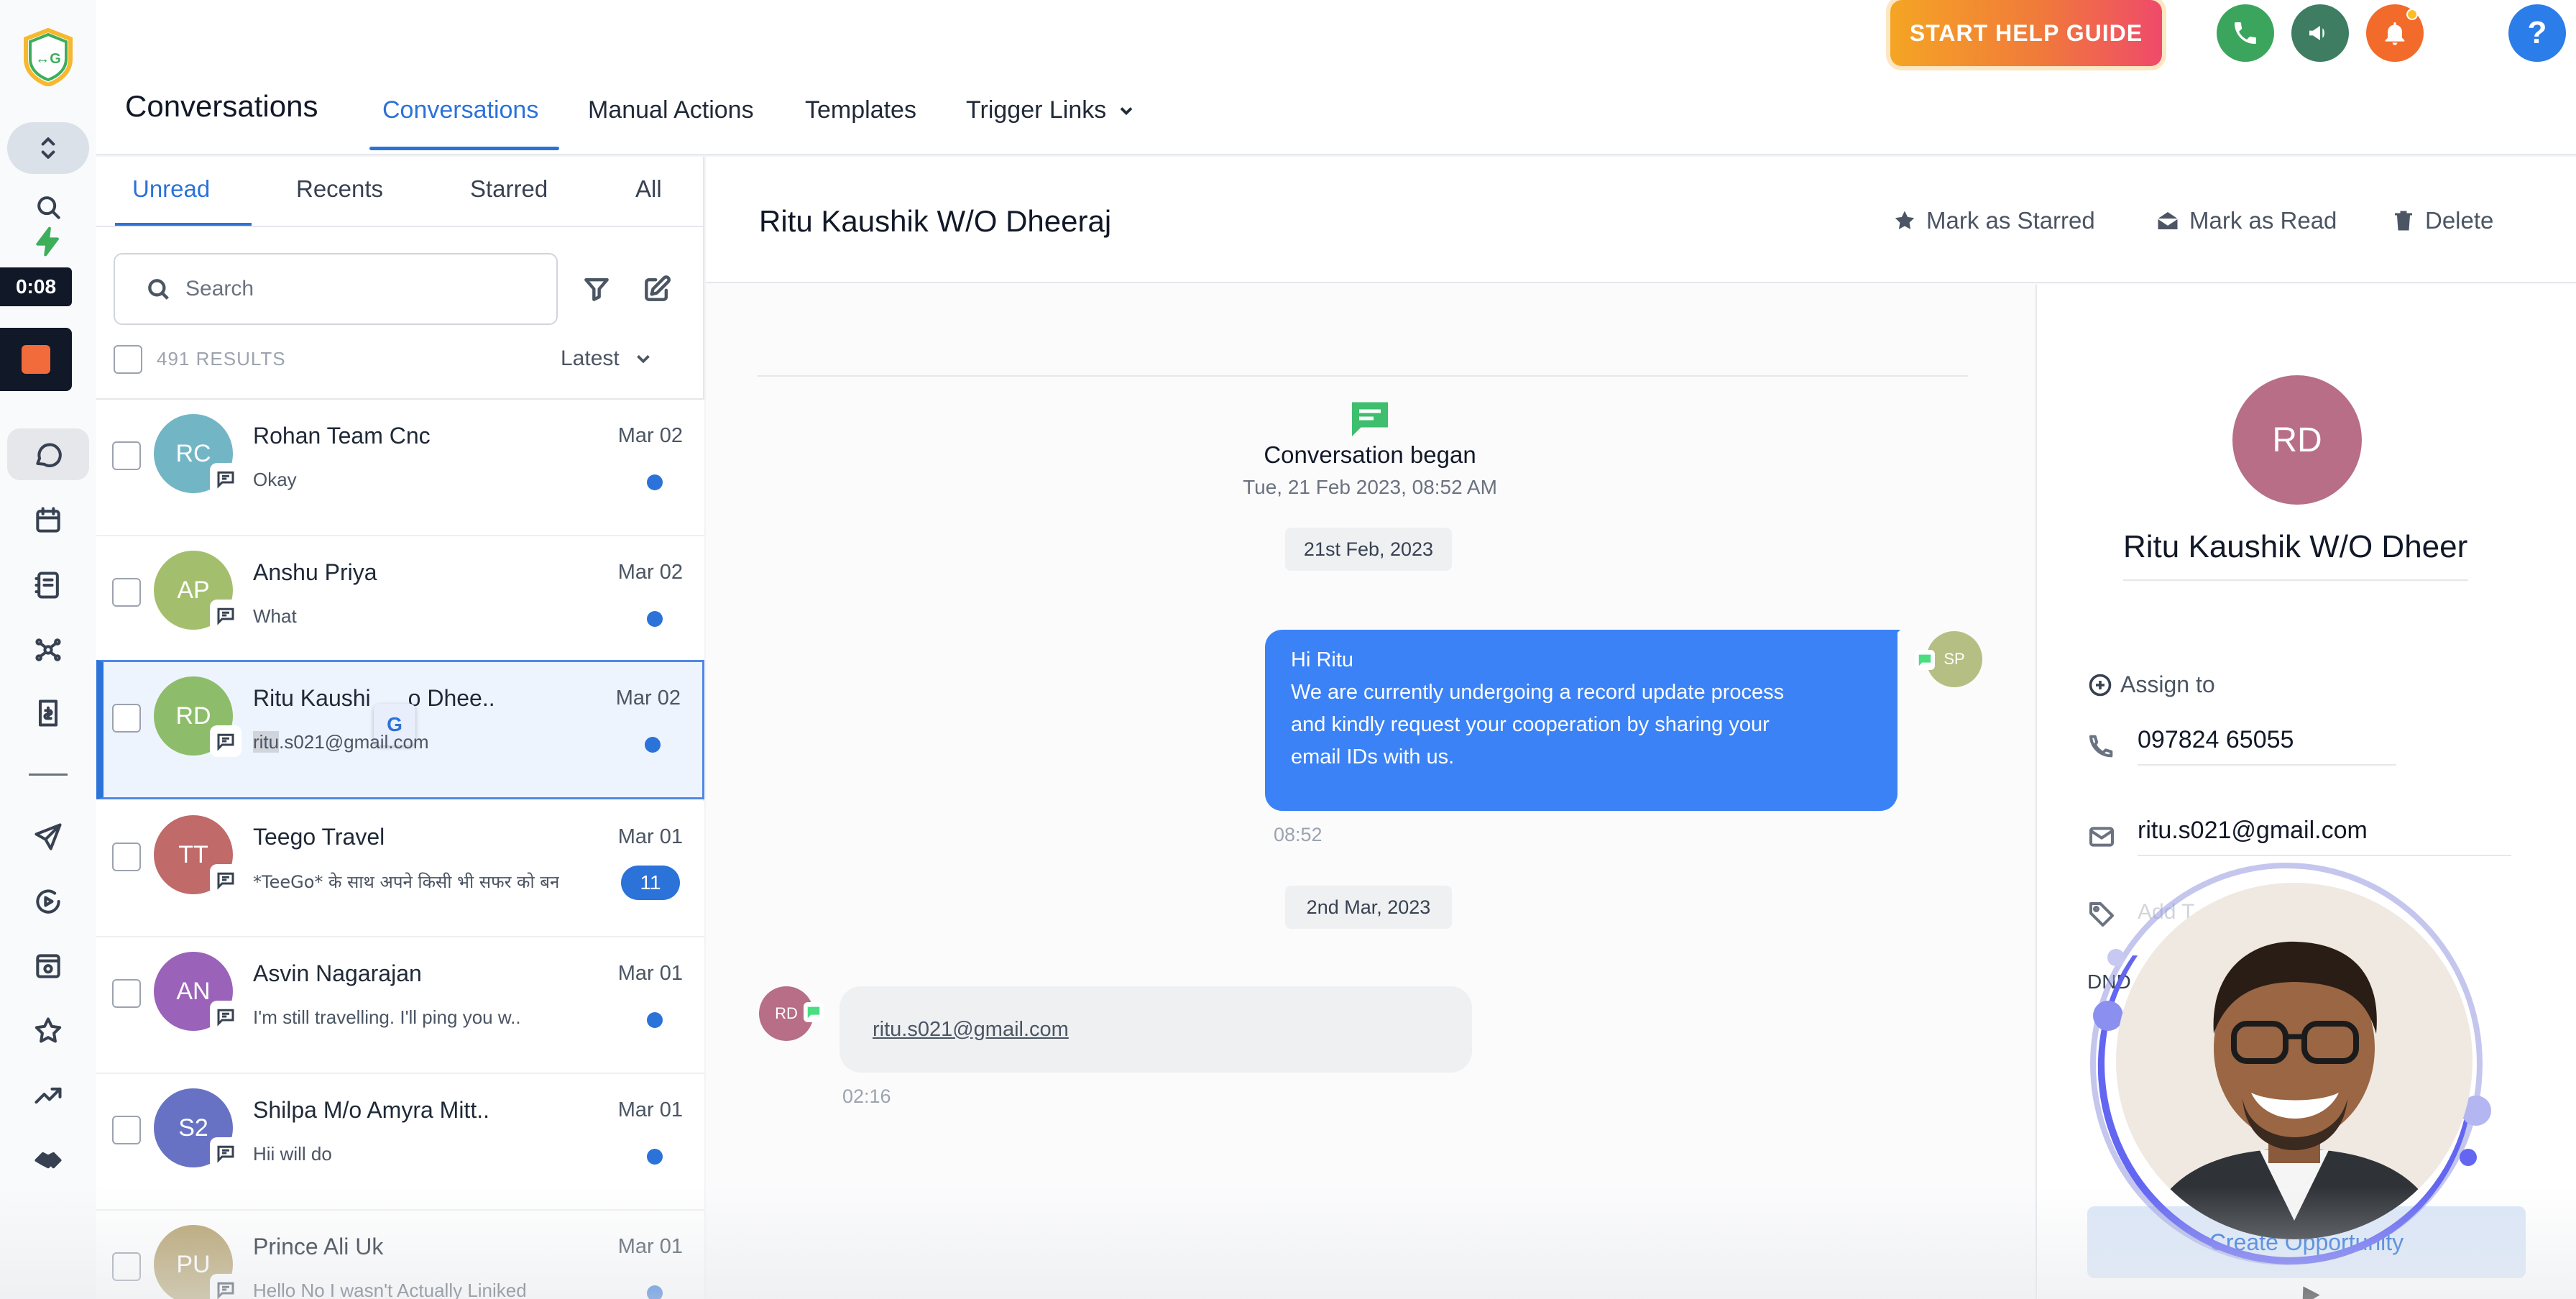  I want to click on mark-as-starred-button: Mark as Starred, so click(1993, 220).